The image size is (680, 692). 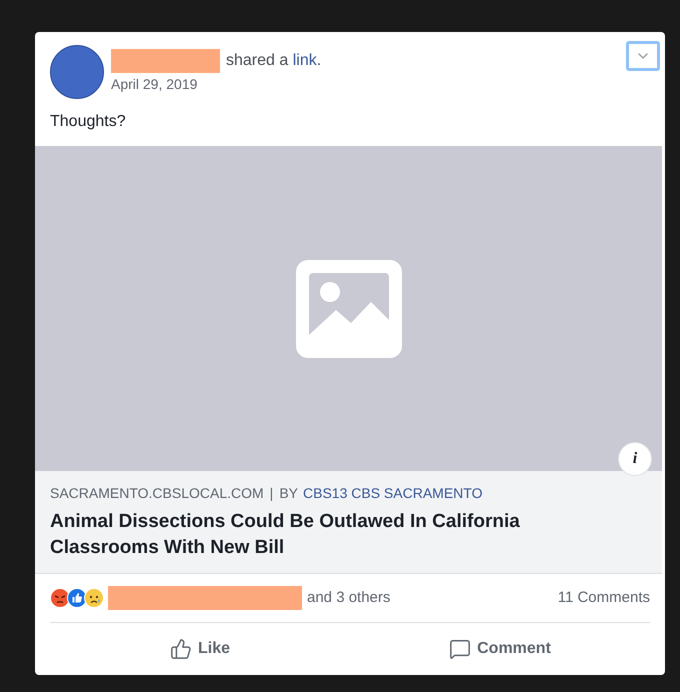 I want to click on speech-bubble-icon, so click(x=460, y=649).